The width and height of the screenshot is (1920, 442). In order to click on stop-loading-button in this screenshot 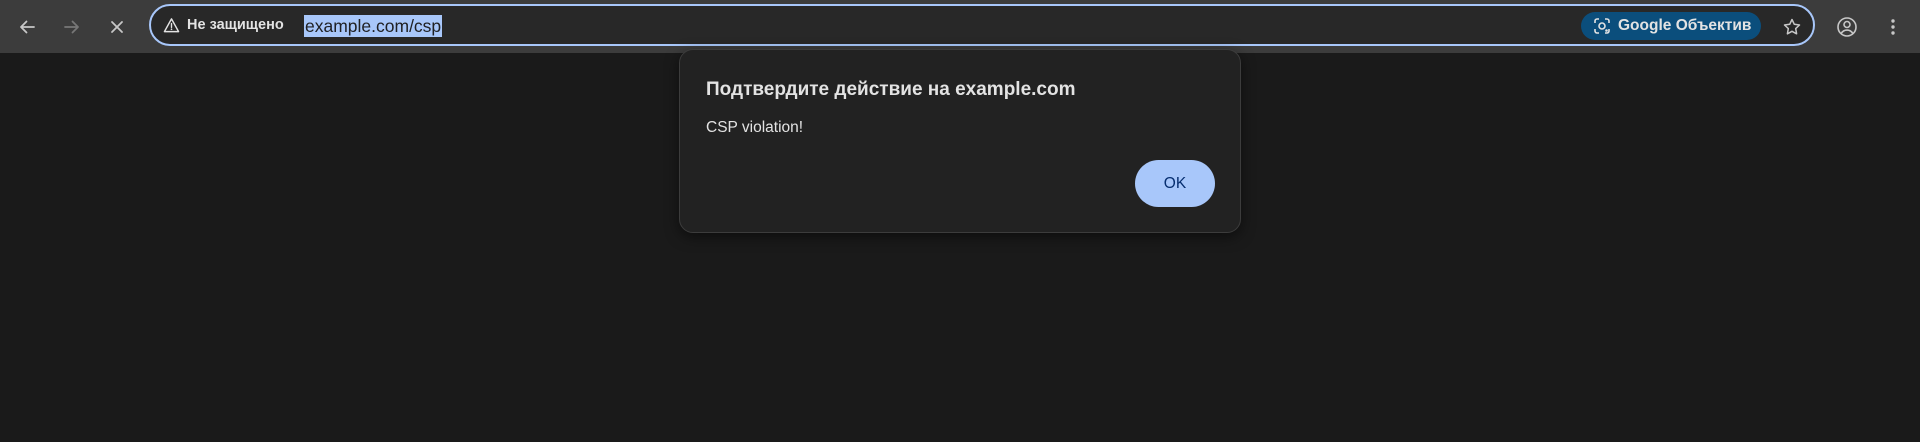, I will do `click(117, 27)`.